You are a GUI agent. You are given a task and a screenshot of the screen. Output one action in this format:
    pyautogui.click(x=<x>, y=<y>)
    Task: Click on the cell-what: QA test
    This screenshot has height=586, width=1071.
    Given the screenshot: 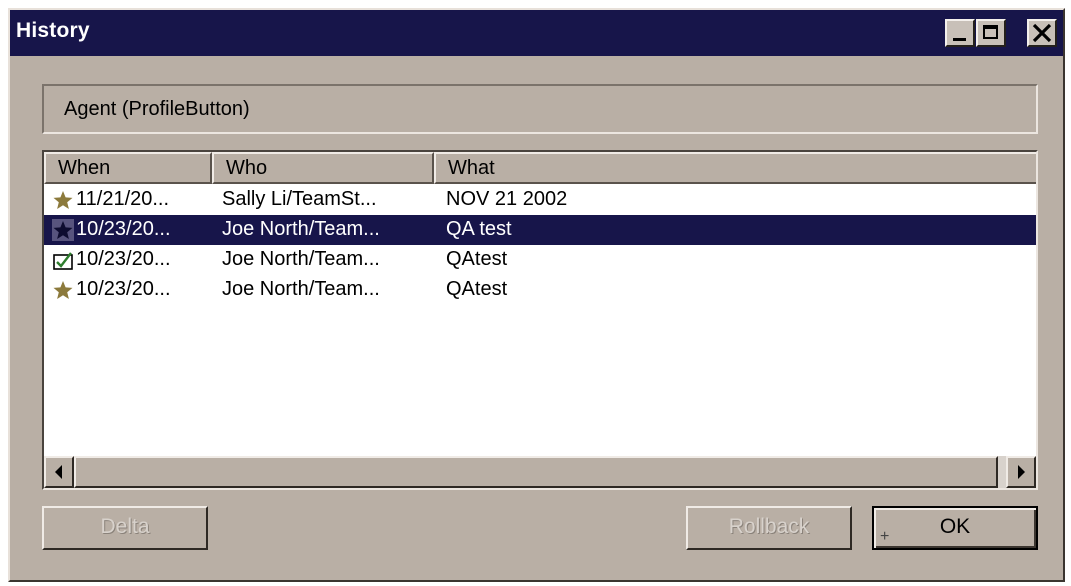 What is the action you would take?
    pyautogui.click(x=479, y=229)
    